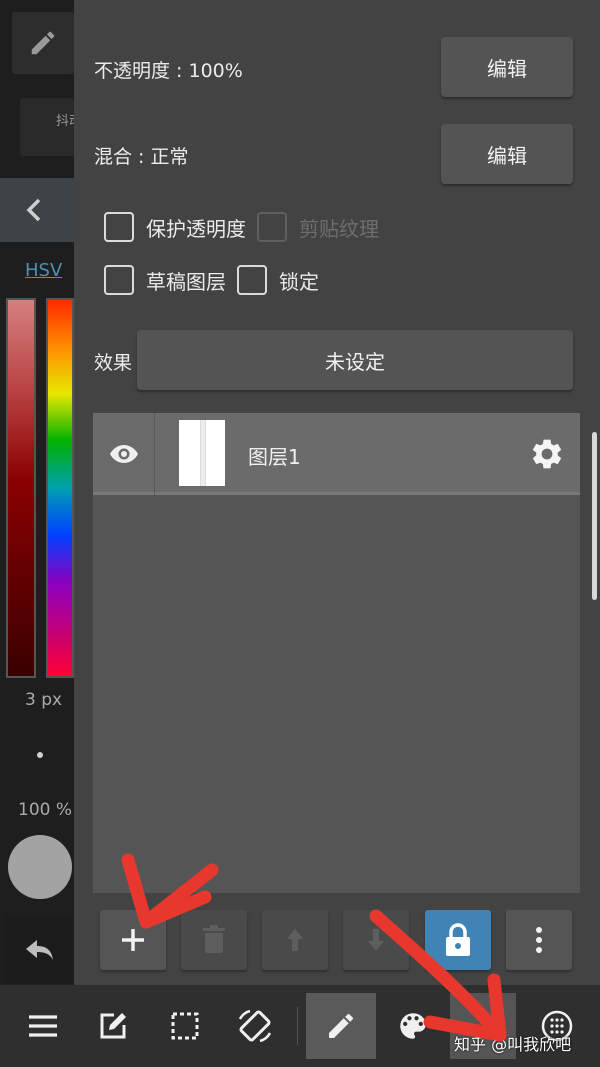  I want to click on undo-icon, so click(39, 950).